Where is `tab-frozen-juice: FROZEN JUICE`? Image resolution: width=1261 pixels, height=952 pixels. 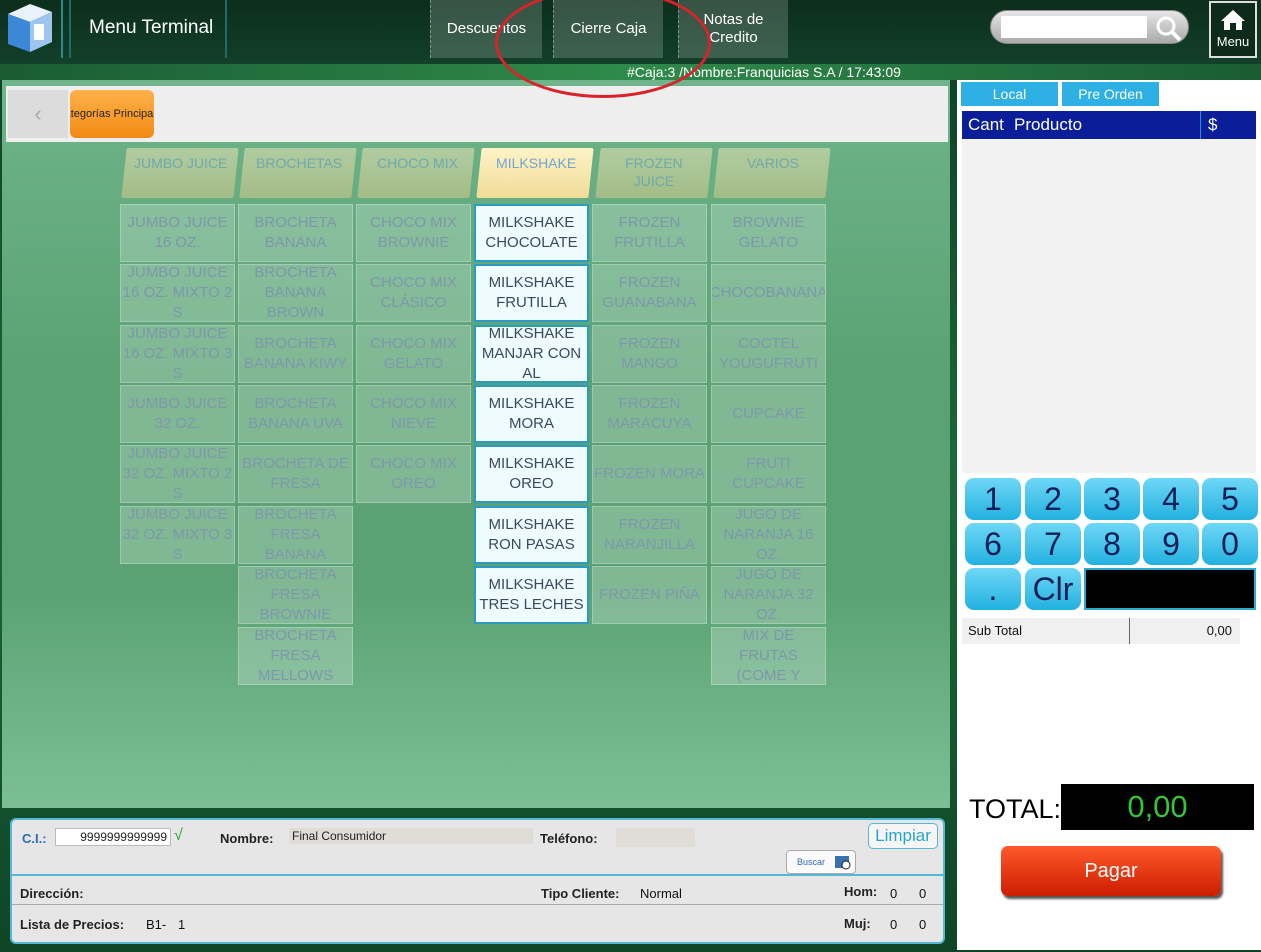 tab-frozen-juice: FROZEN JUICE is located at coordinates (654, 173).